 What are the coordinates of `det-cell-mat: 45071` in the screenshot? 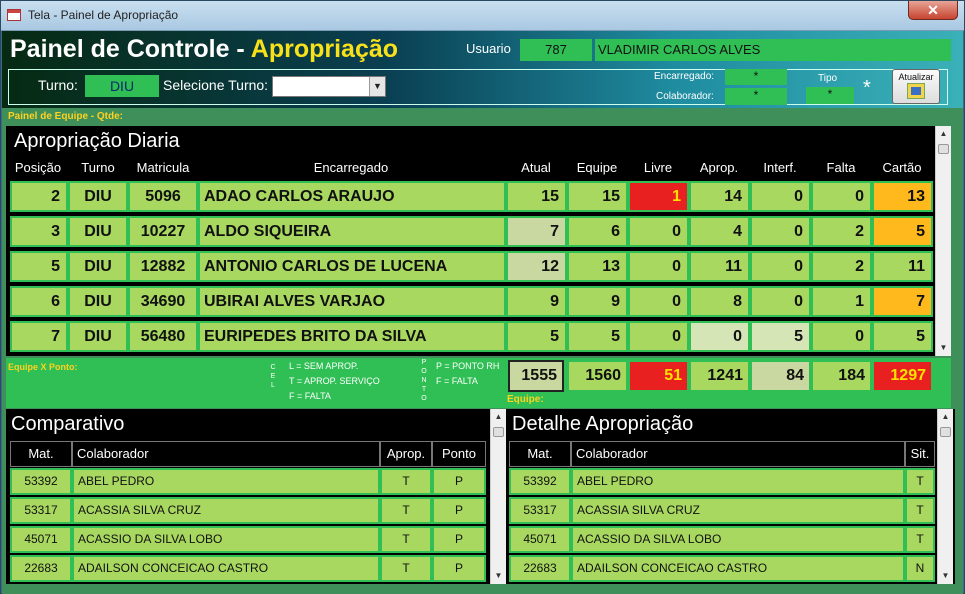 It's located at (540, 539).